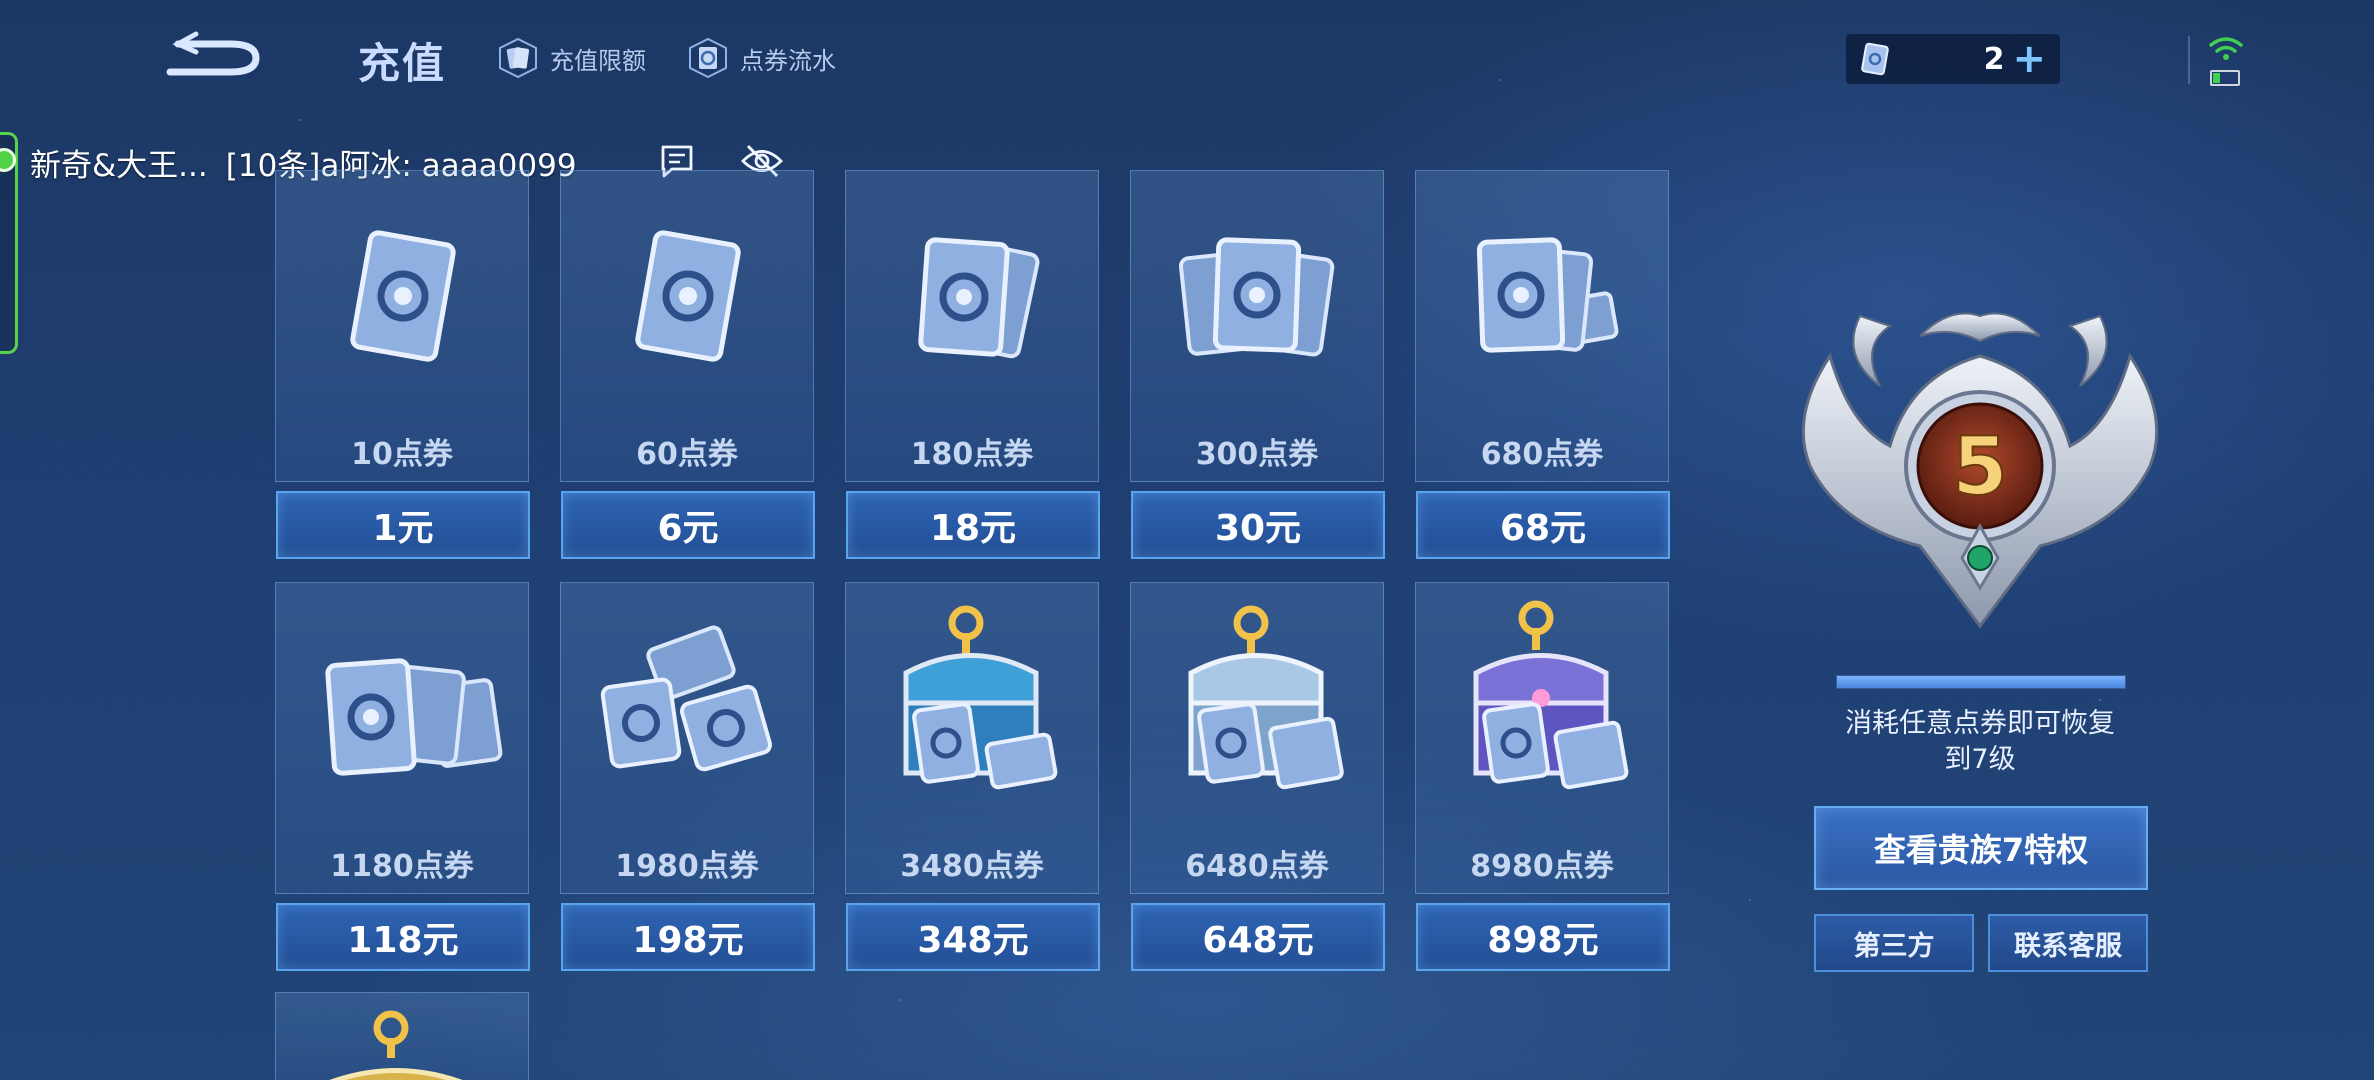 The width and height of the screenshot is (2374, 1080). I want to click on voucher-history-label: 点券流水, so click(788, 60).